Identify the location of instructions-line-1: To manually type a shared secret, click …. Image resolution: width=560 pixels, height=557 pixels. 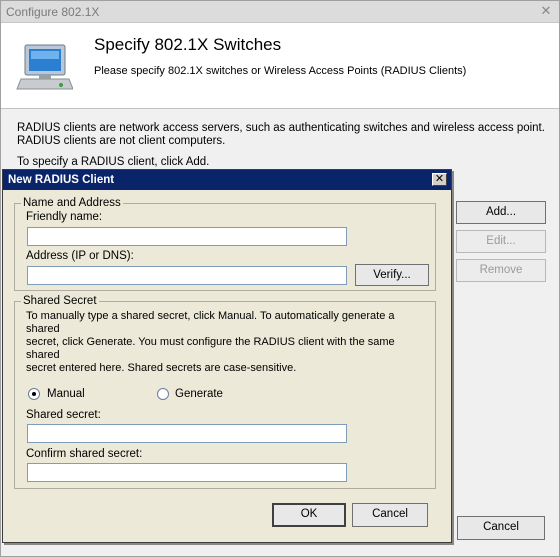
(210, 322).